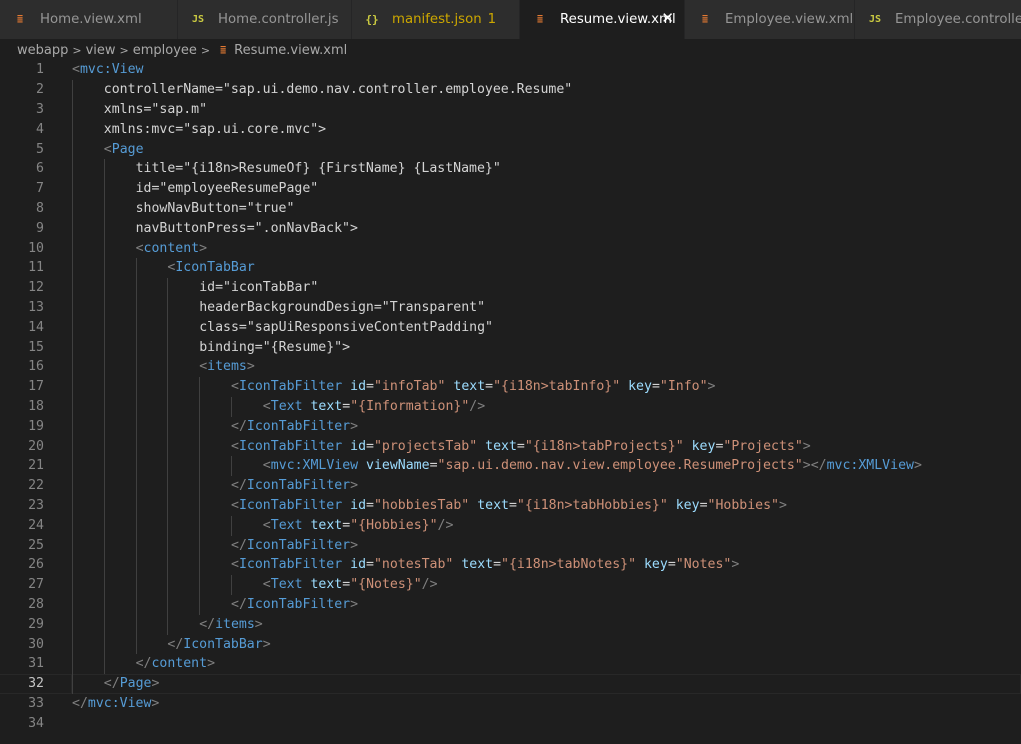  I want to click on line-number: 23, so click(36, 505).